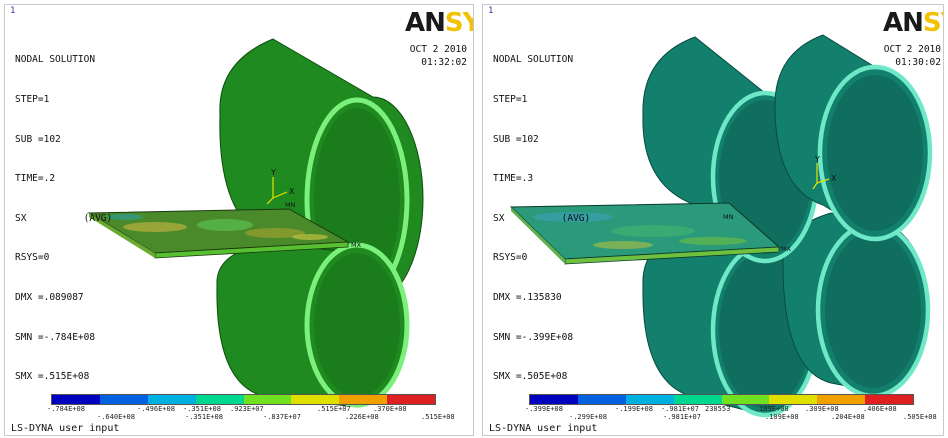 The height and width of the screenshot is (438, 948). Describe the element at coordinates (49, 297) in the screenshot. I see `dmx-line: DMX =.089087` at that location.